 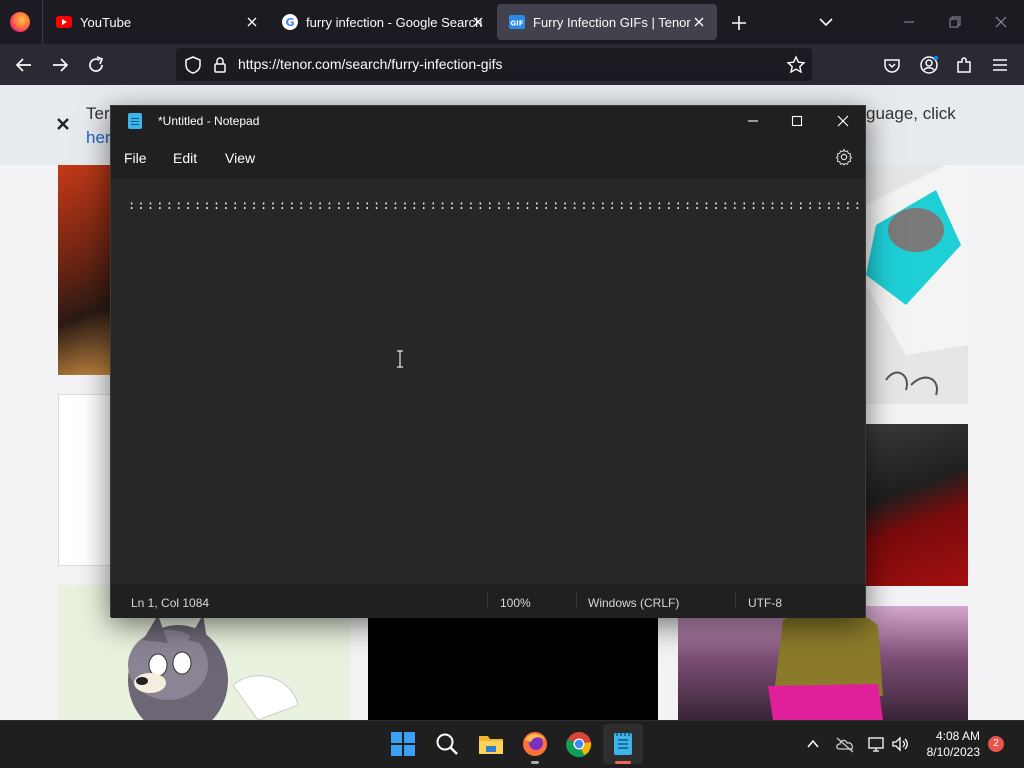 I want to click on running-indicator, so click(x=535, y=762).